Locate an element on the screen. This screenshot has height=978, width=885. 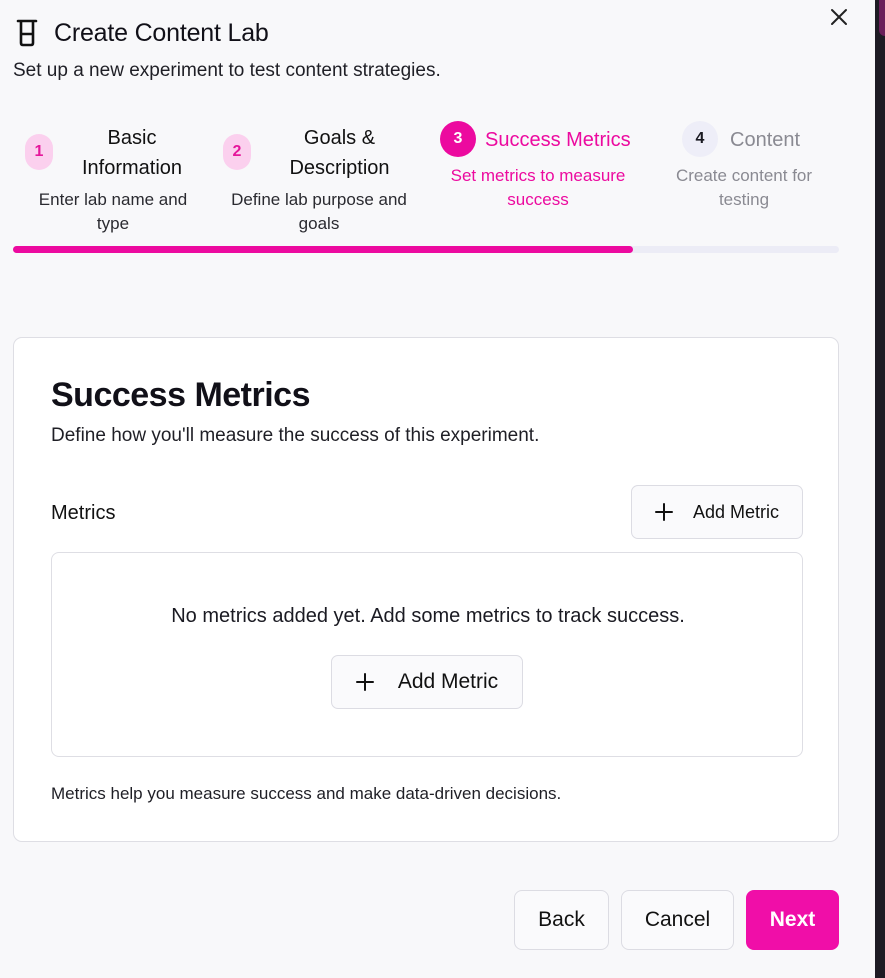
progress-bar is located at coordinates (426, 249).